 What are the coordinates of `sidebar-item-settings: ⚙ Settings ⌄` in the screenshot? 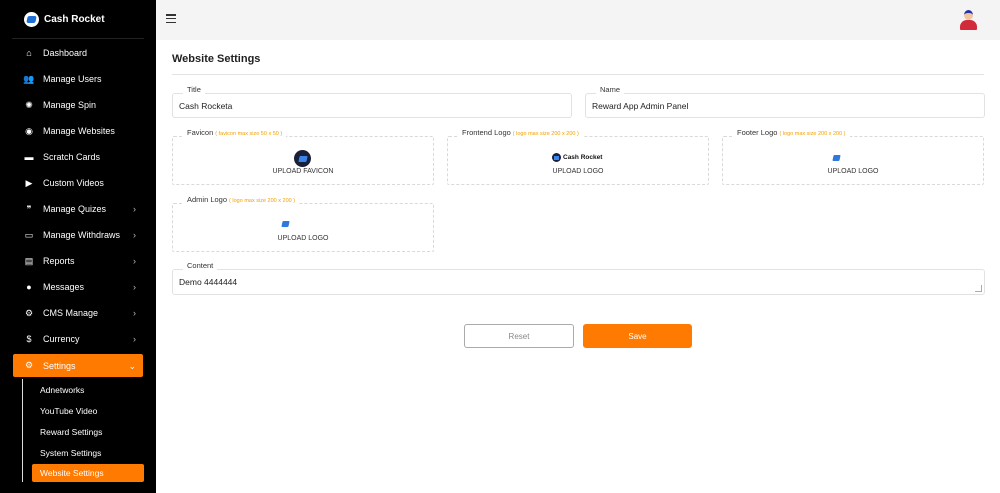 It's located at (78, 365).